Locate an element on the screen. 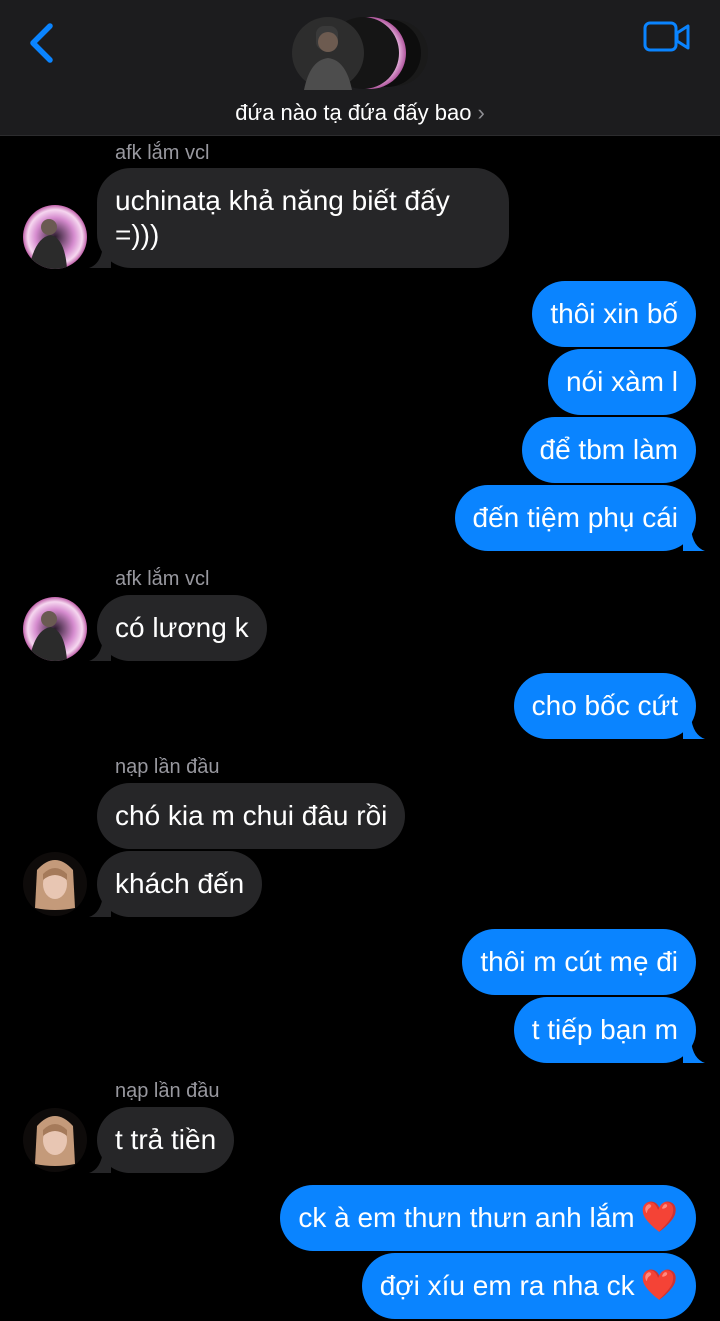  message-text: khách đến is located at coordinates (180, 883).